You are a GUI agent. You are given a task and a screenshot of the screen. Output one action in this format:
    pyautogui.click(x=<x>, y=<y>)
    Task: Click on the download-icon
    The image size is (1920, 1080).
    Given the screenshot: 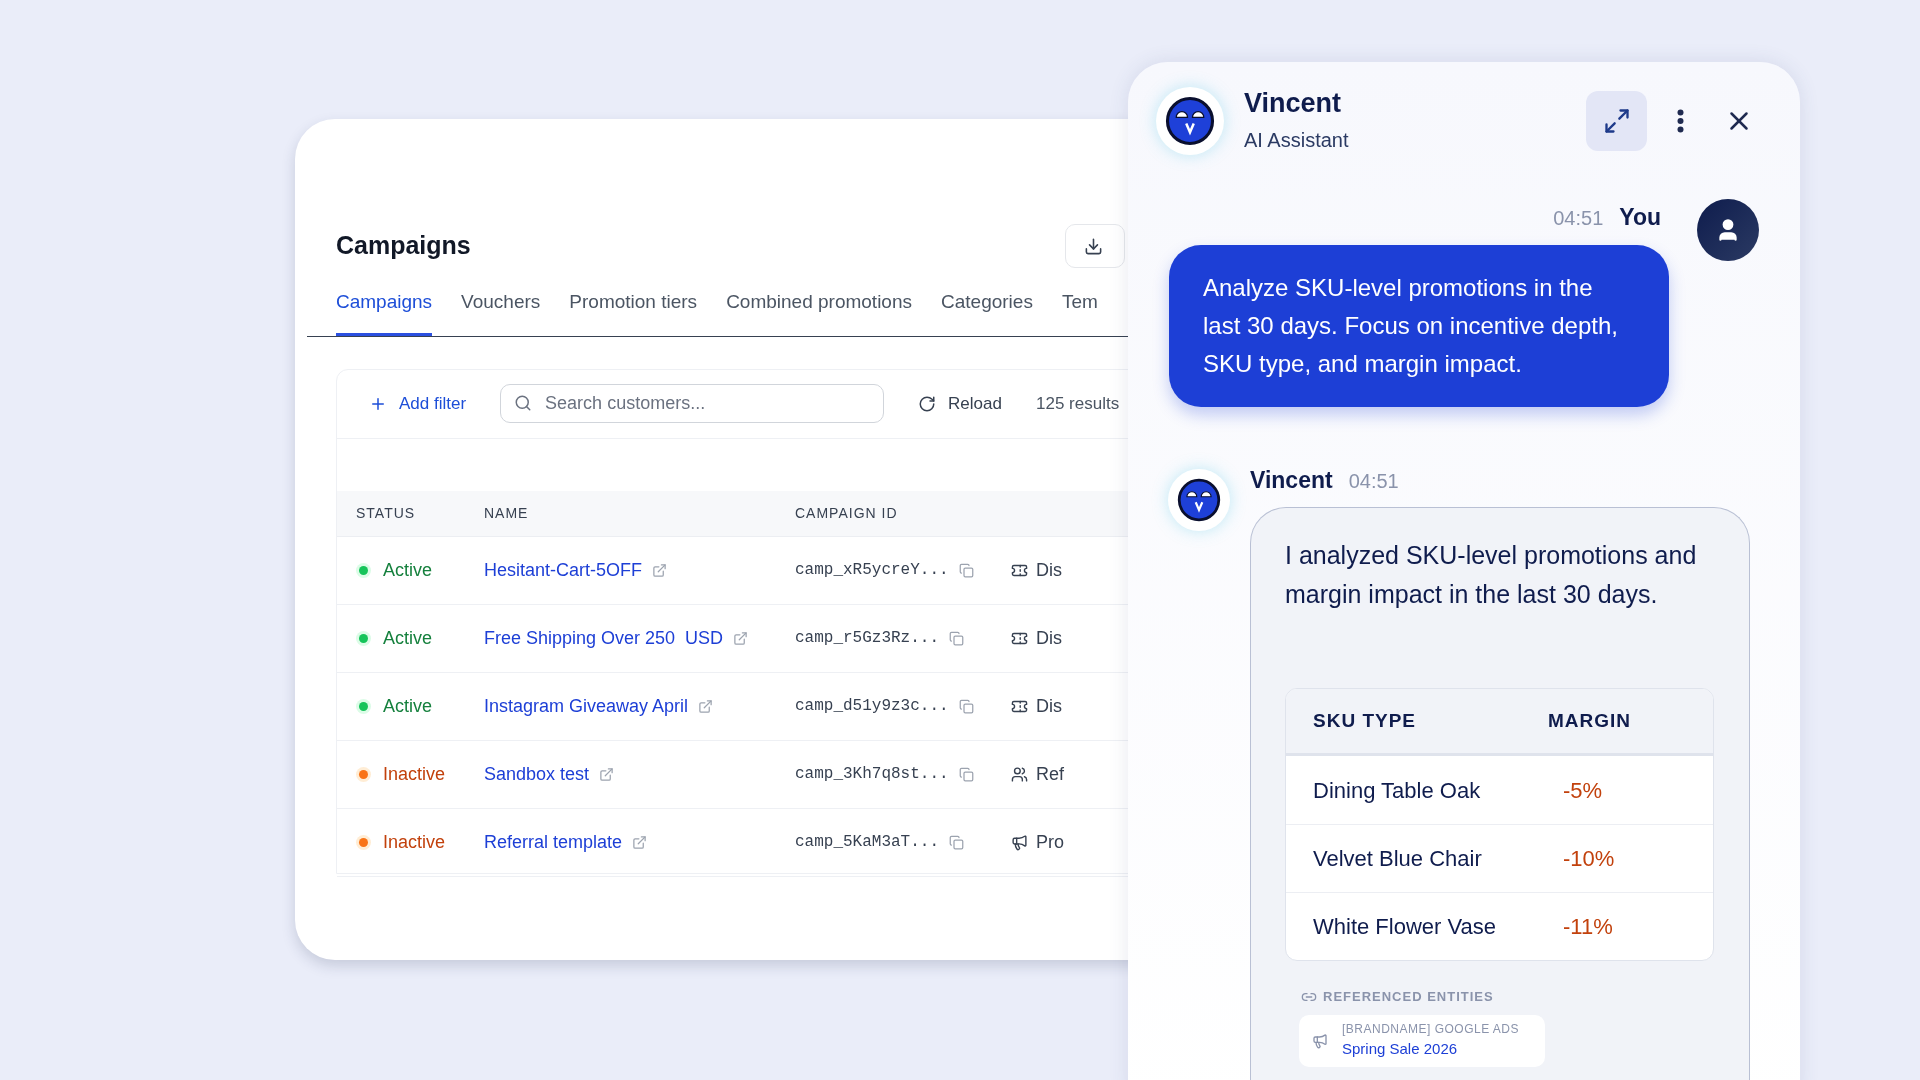 What is the action you would take?
    pyautogui.click(x=1093, y=246)
    